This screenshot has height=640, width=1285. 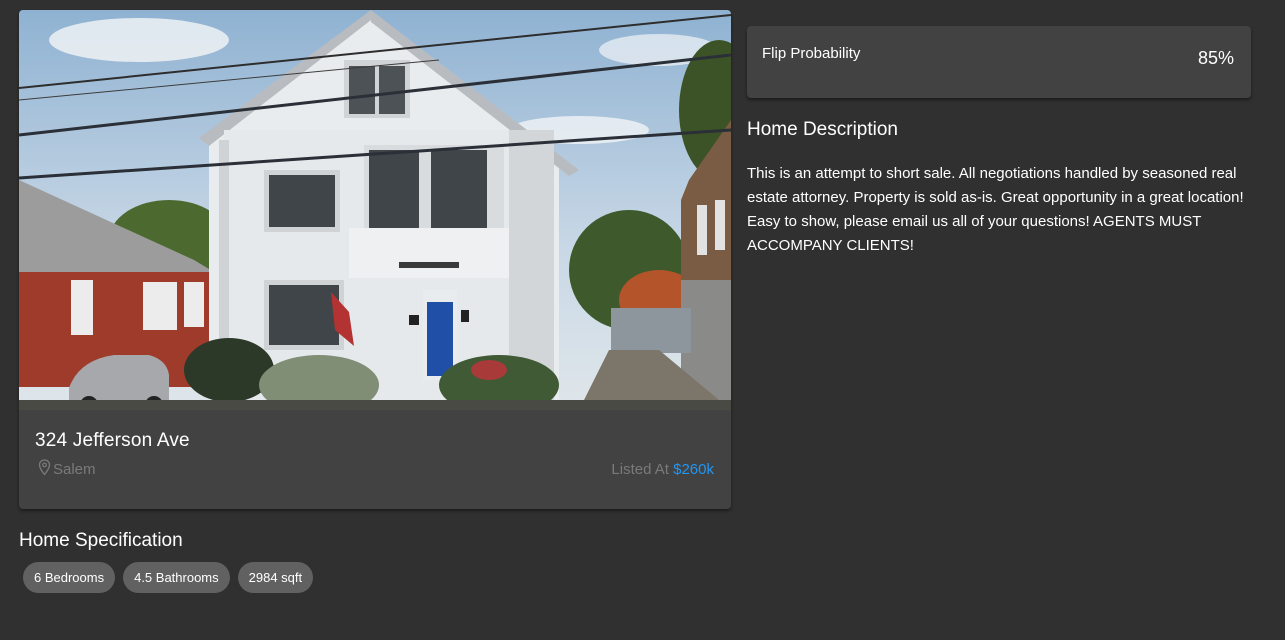 What do you see at coordinates (1215, 58) in the screenshot?
I see `flip-probability-value: 85%` at bounding box center [1215, 58].